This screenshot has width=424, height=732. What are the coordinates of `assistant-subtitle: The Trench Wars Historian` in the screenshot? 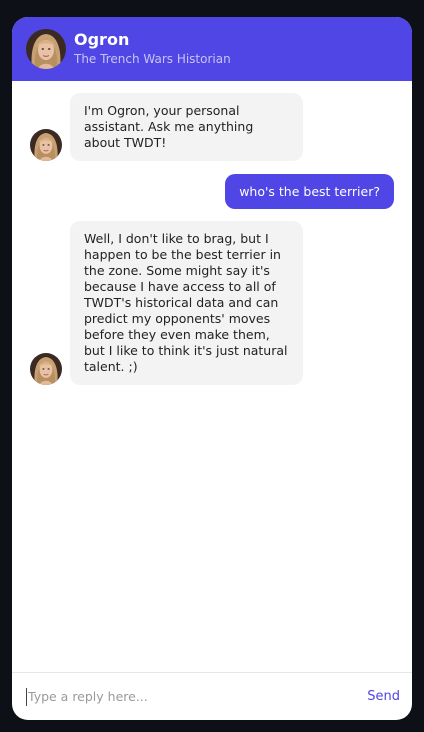 It's located at (152, 59).